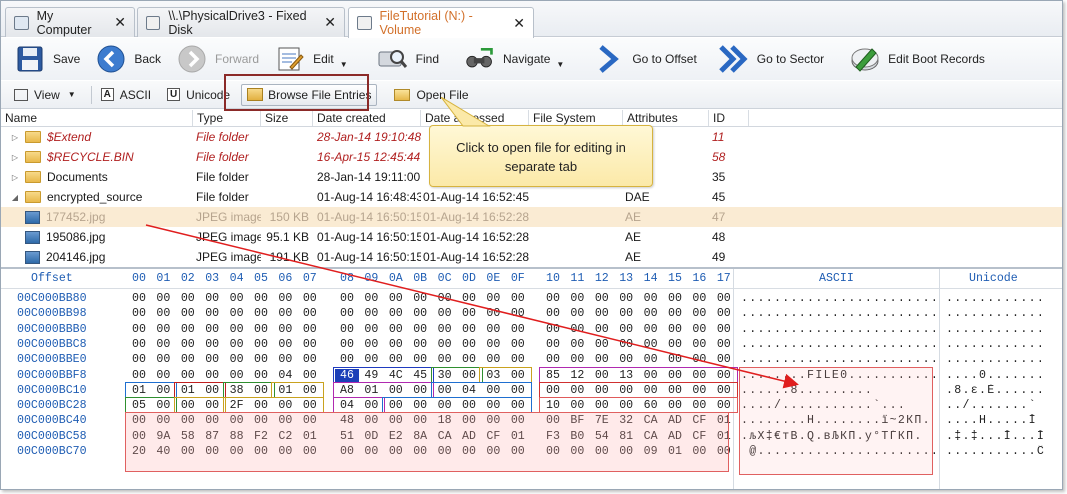 This screenshot has height=494, width=1067. I want to click on expand-icon: ▷, so click(15, 177).